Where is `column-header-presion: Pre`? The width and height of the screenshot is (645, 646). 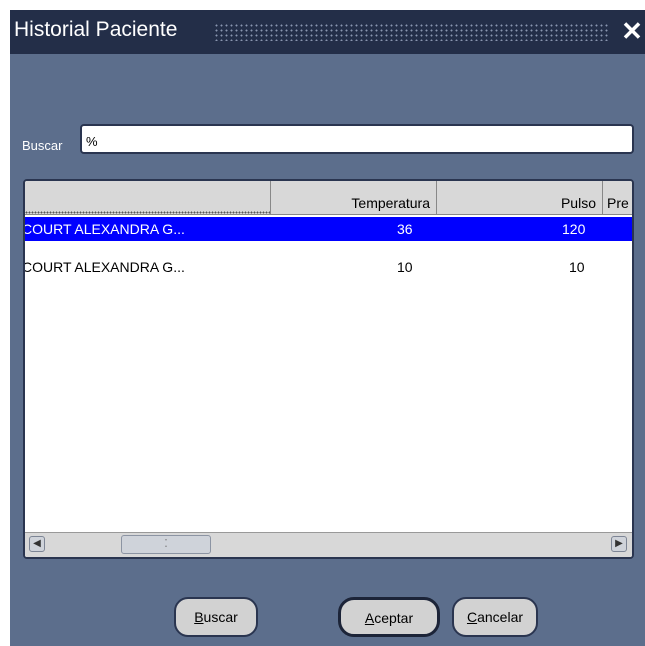 column-header-presion: Pre is located at coordinates (617, 198).